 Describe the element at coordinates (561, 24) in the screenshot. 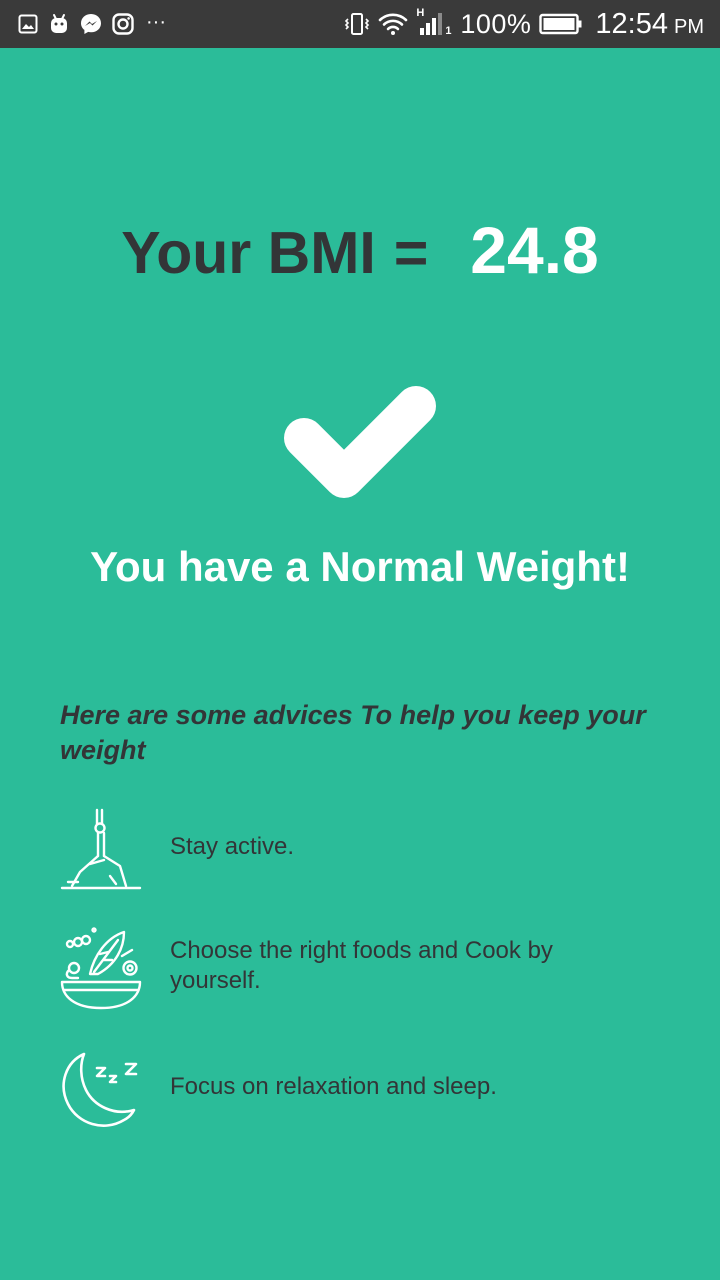

I see `battery-icon` at that location.